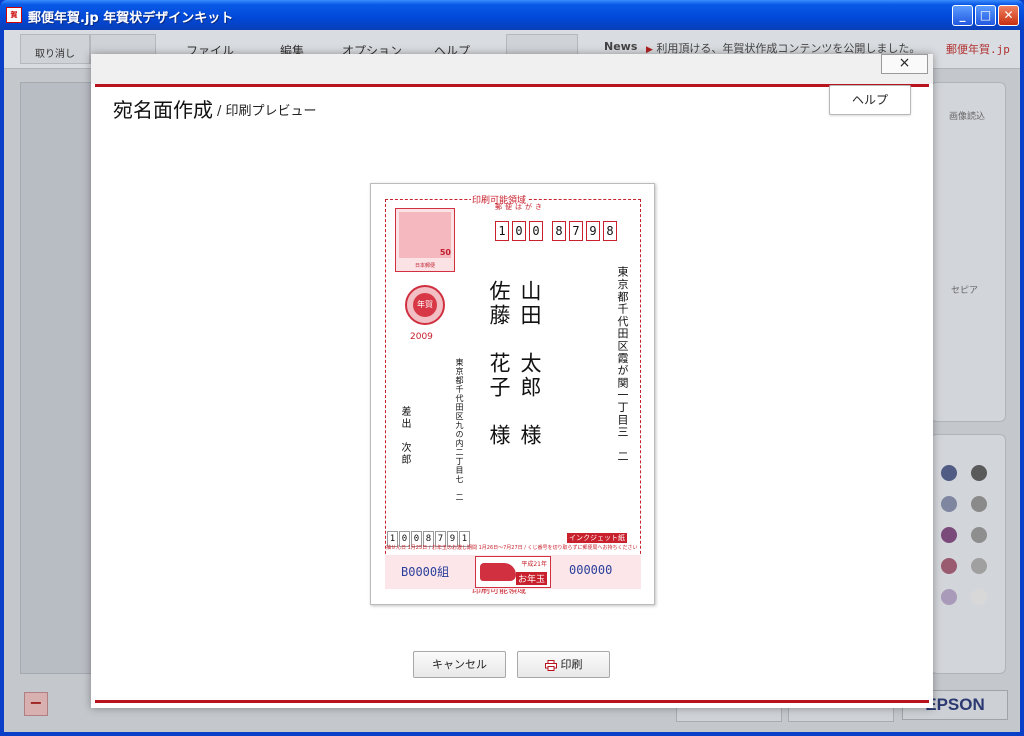 The width and height of the screenshot is (1024, 736). What do you see at coordinates (445, 252) in the screenshot?
I see `stamp-value: 50` at bounding box center [445, 252].